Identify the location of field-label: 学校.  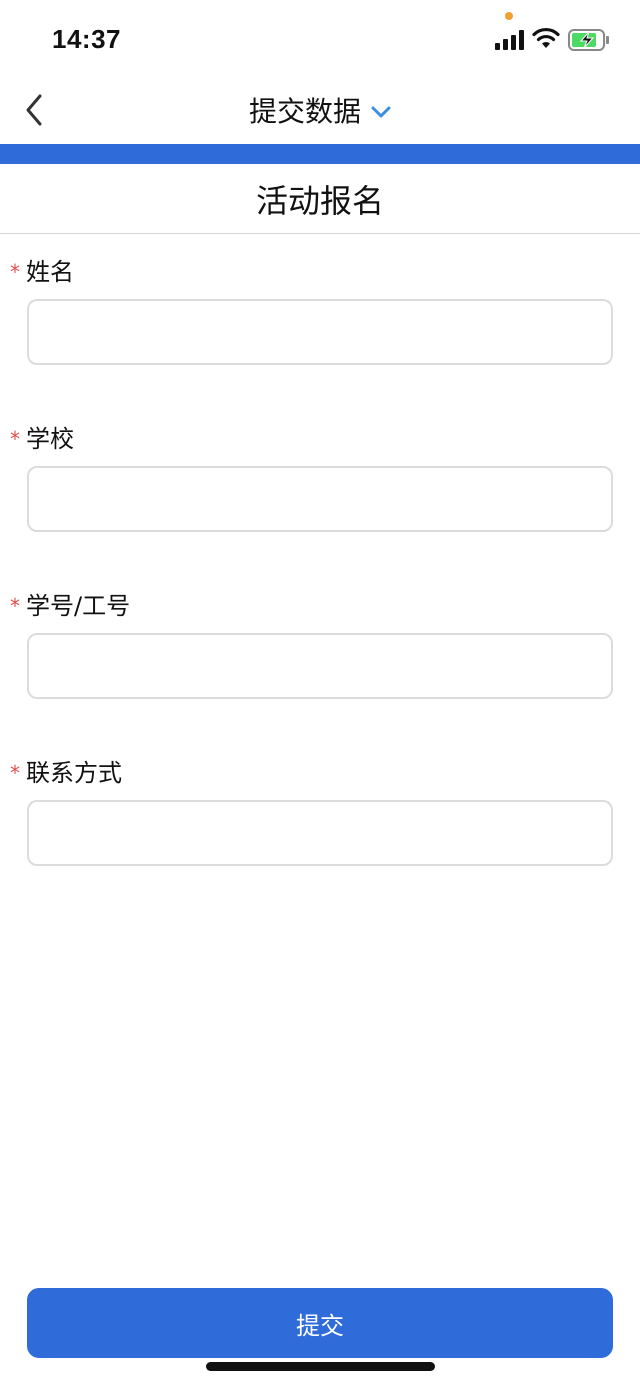
(50, 438).